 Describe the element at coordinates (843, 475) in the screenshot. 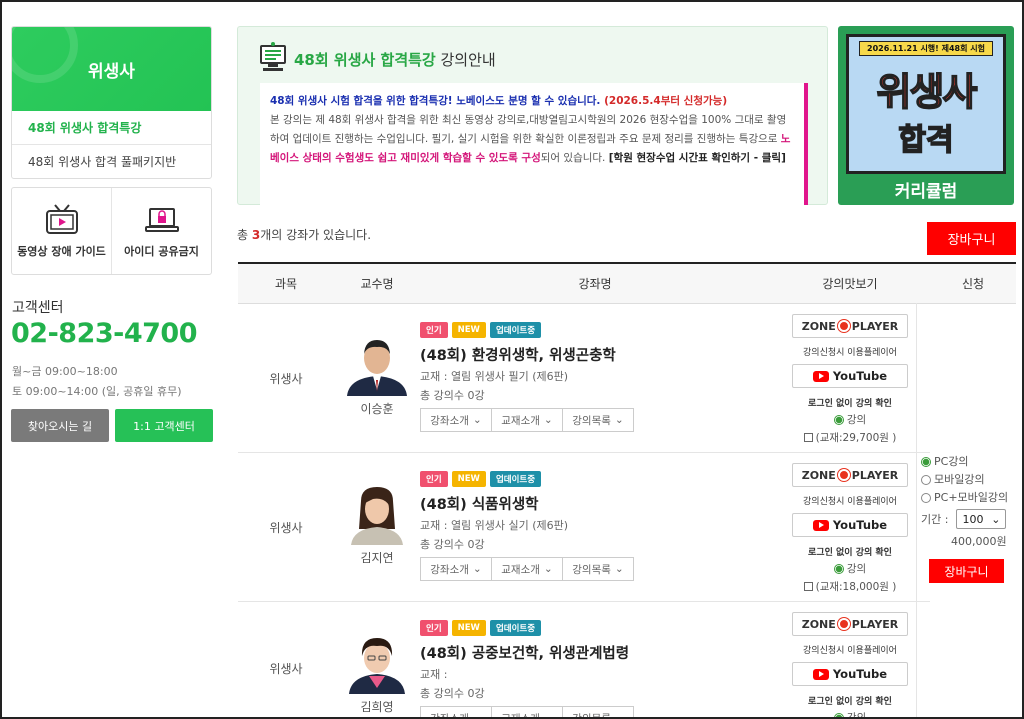

I see `zone-logo-icon` at that location.